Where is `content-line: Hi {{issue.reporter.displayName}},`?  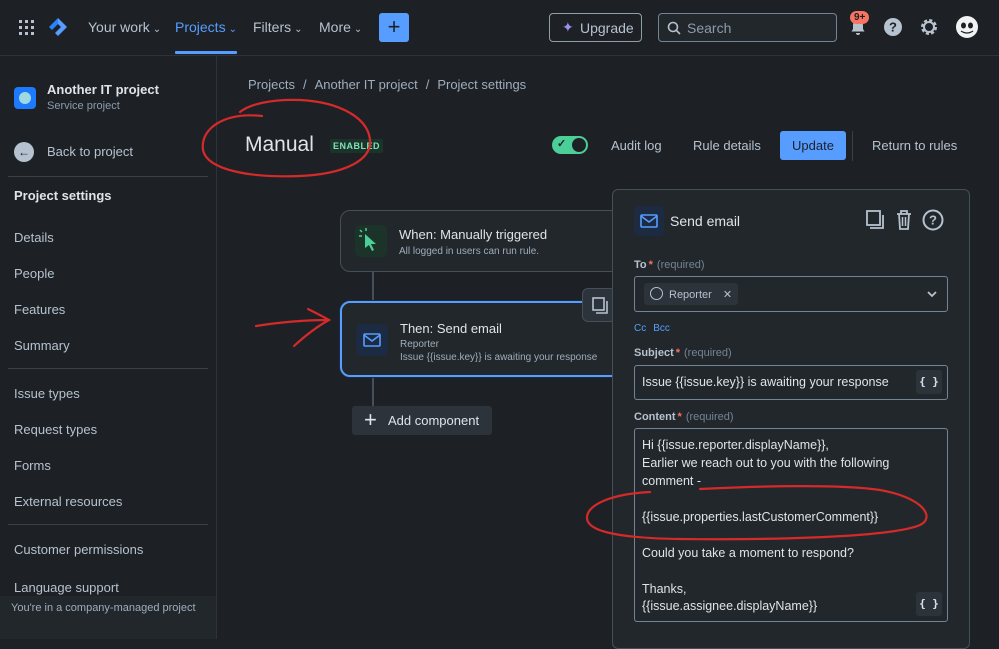
content-line: Hi {{issue.reporter.displayName}}, is located at coordinates (735, 445).